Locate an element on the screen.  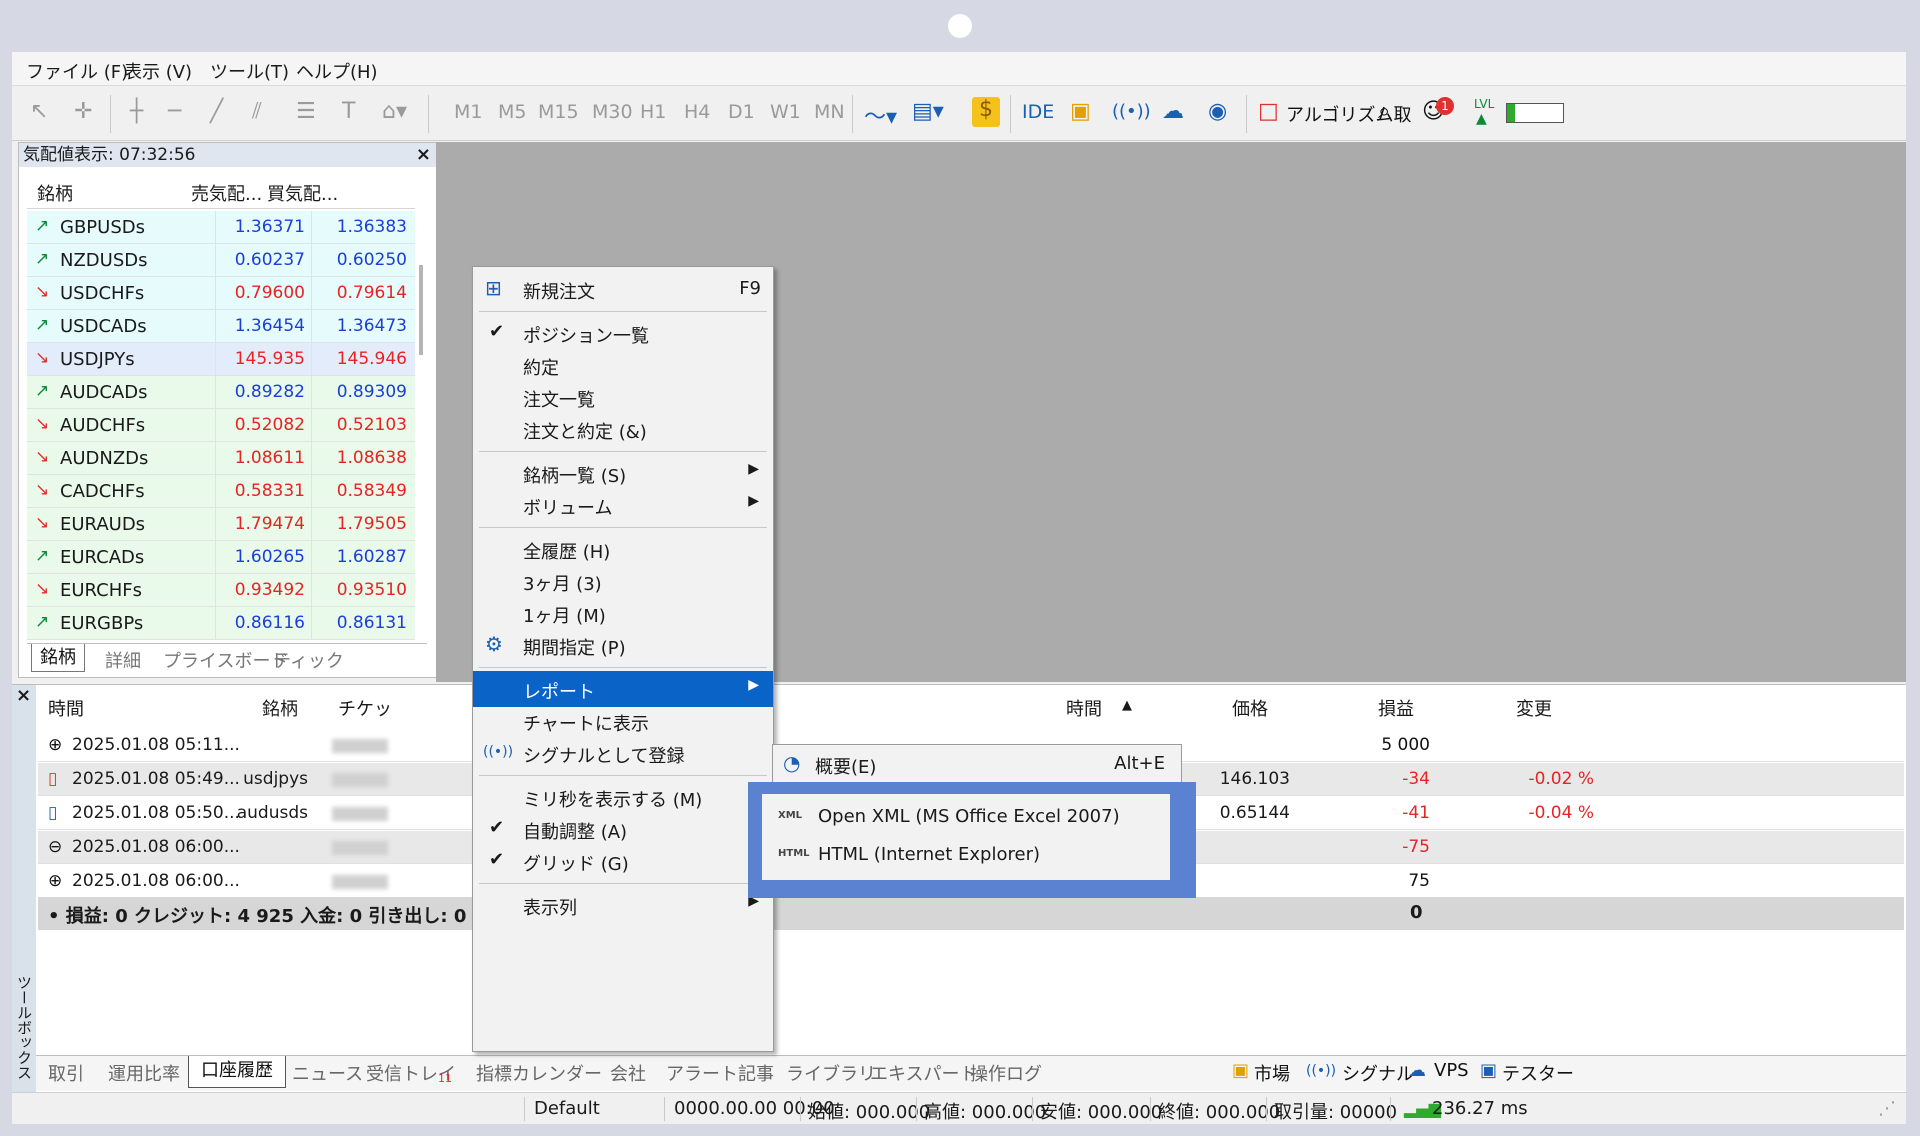
scrollbar is located at coordinates (421, 310).